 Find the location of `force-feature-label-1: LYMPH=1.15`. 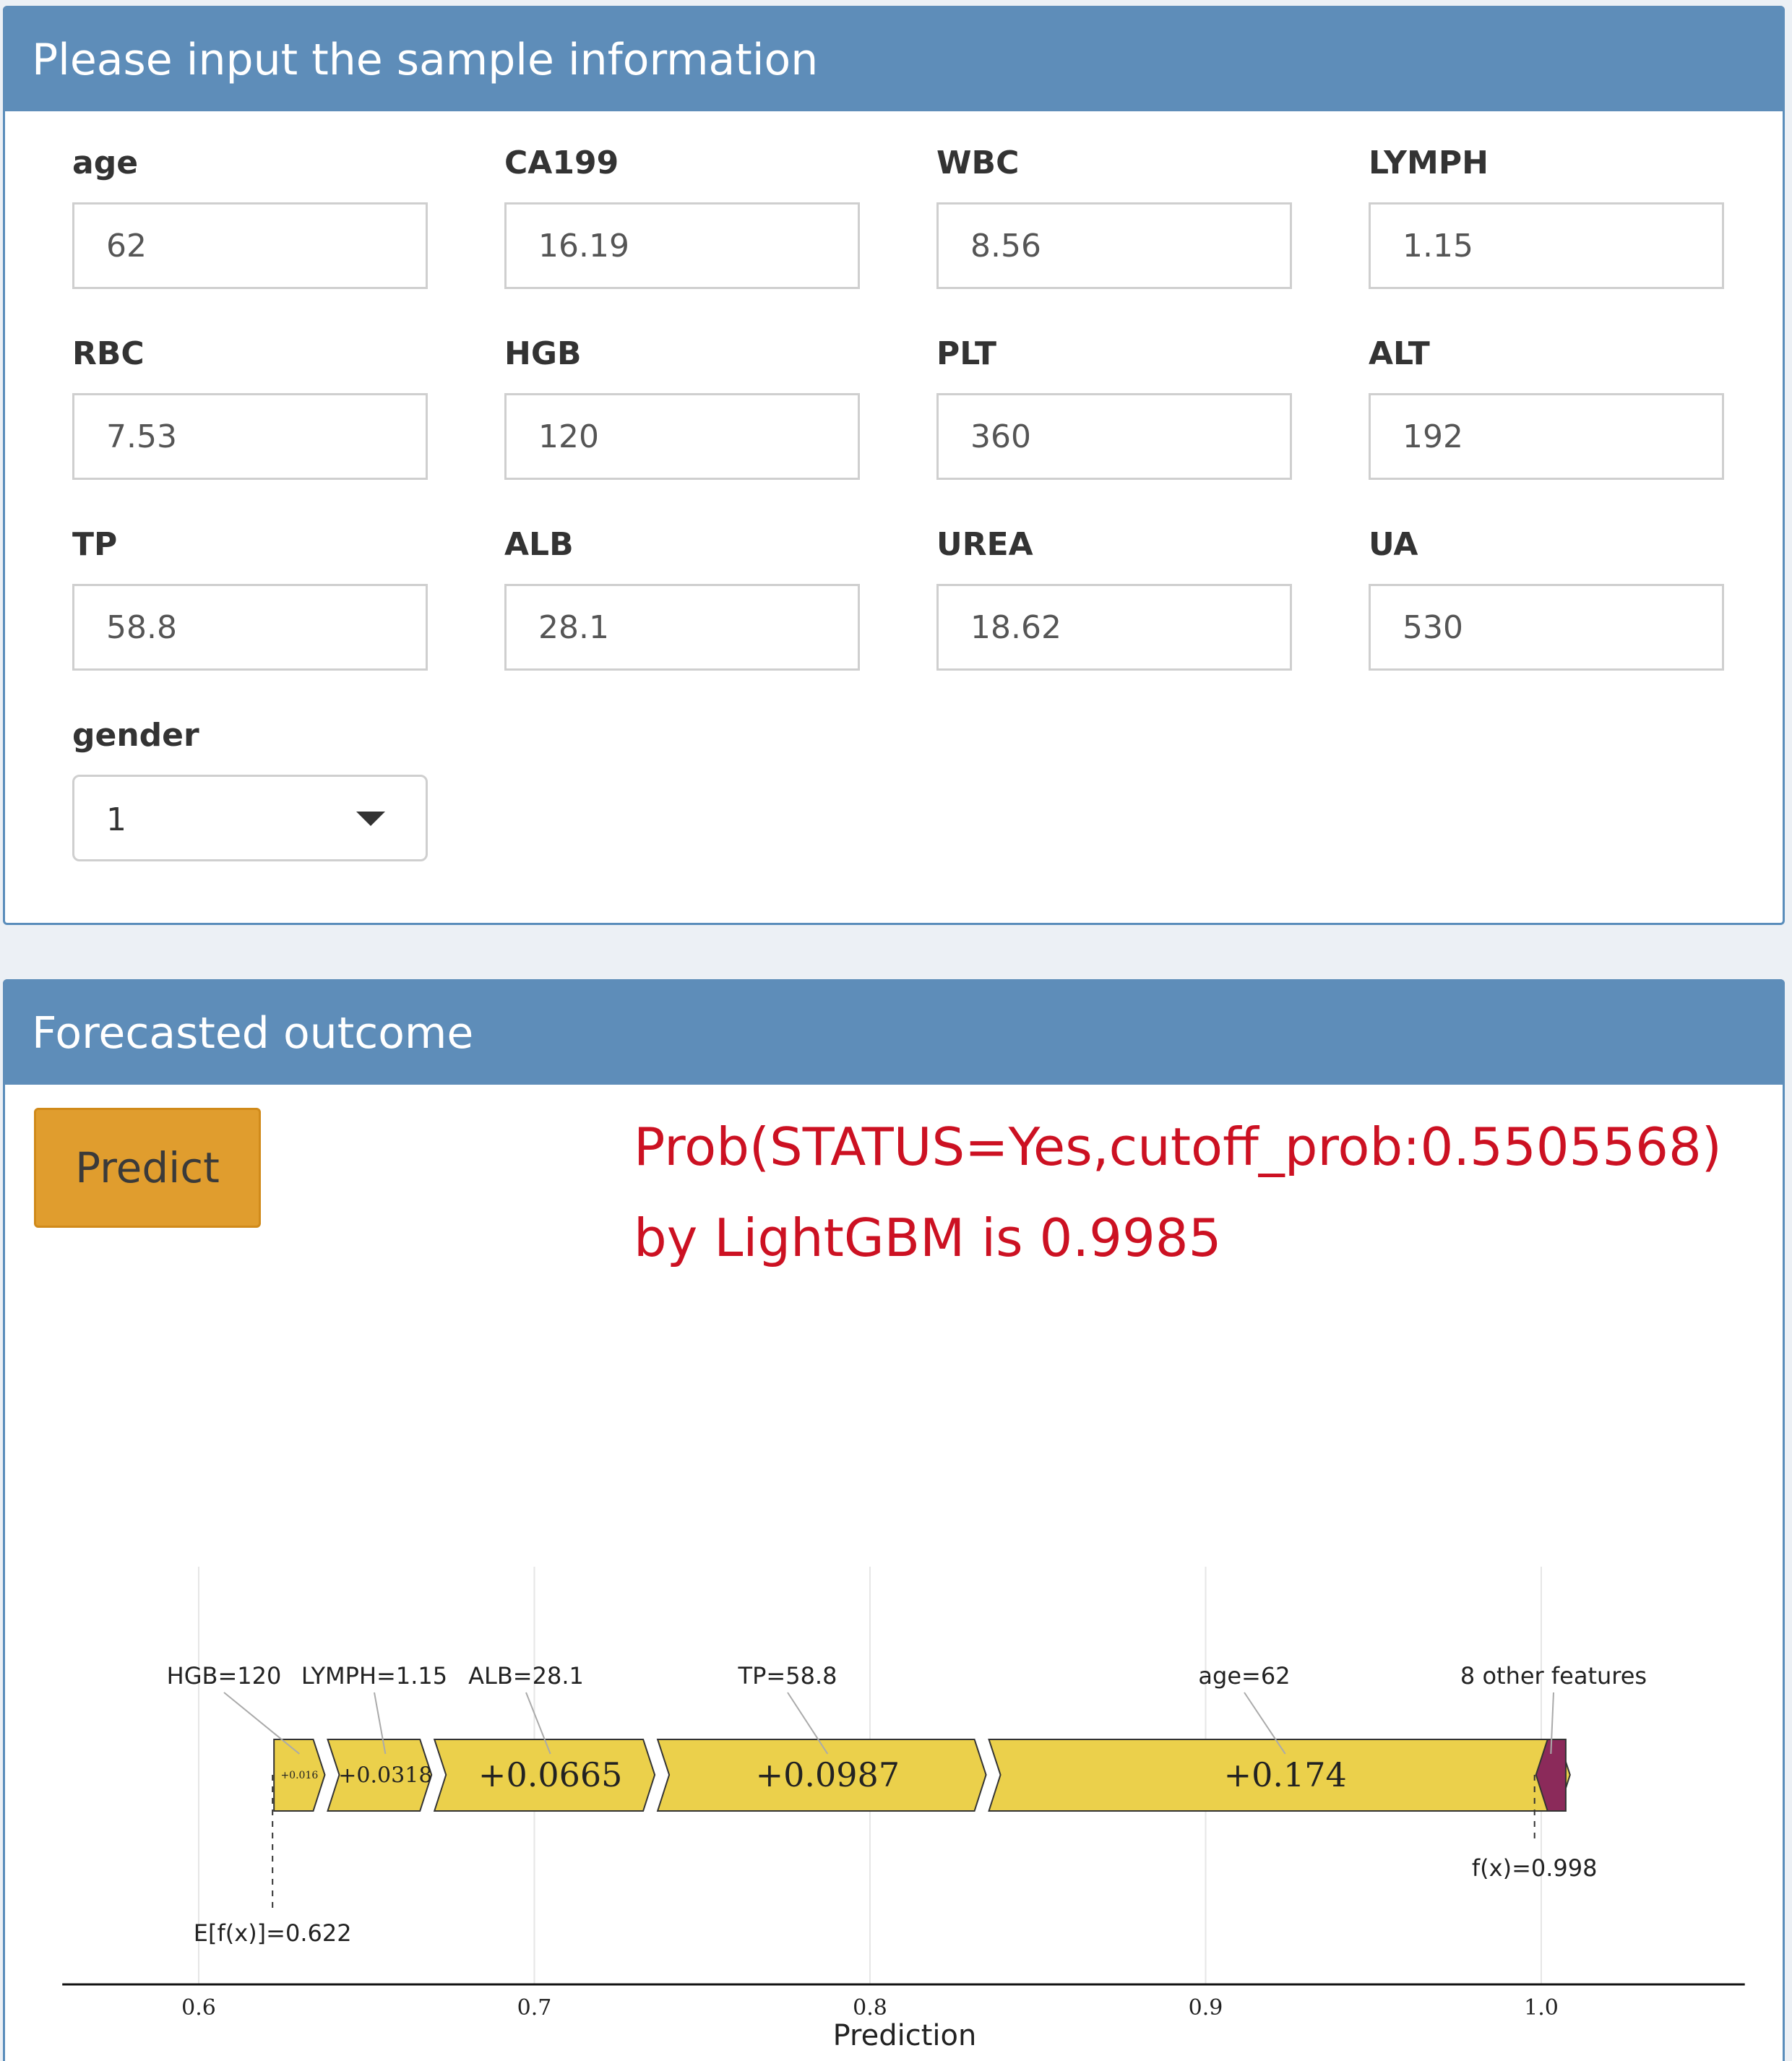

force-feature-label-1: LYMPH=1.15 is located at coordinates (374, 1676).